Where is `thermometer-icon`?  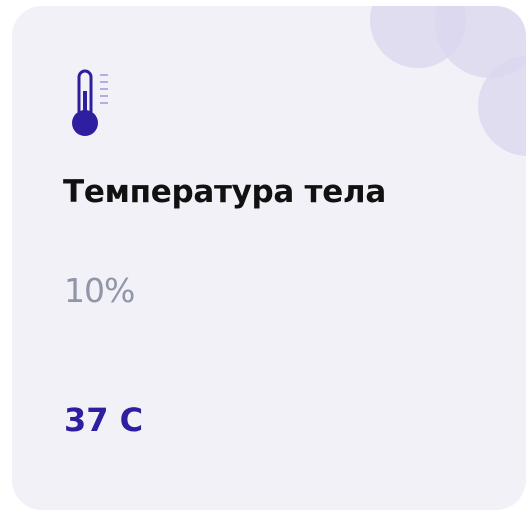 thermometer-icon is located at coordinates (90, 102).